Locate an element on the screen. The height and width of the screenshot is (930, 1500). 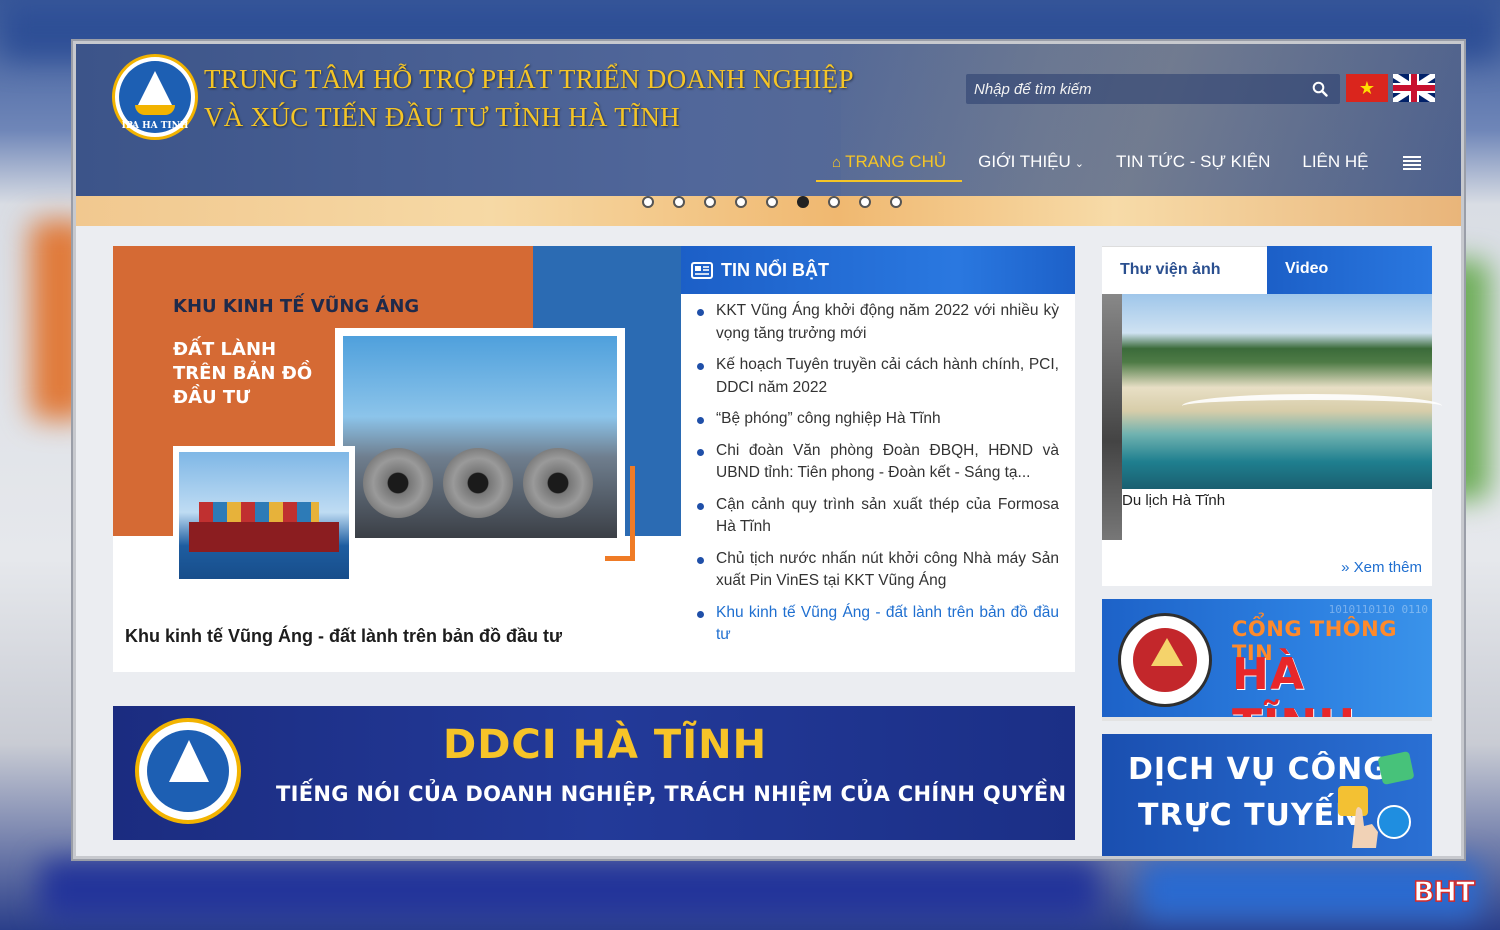
media-tabs: Thư viện ảnh Video is located at coordinates (1267, 270).